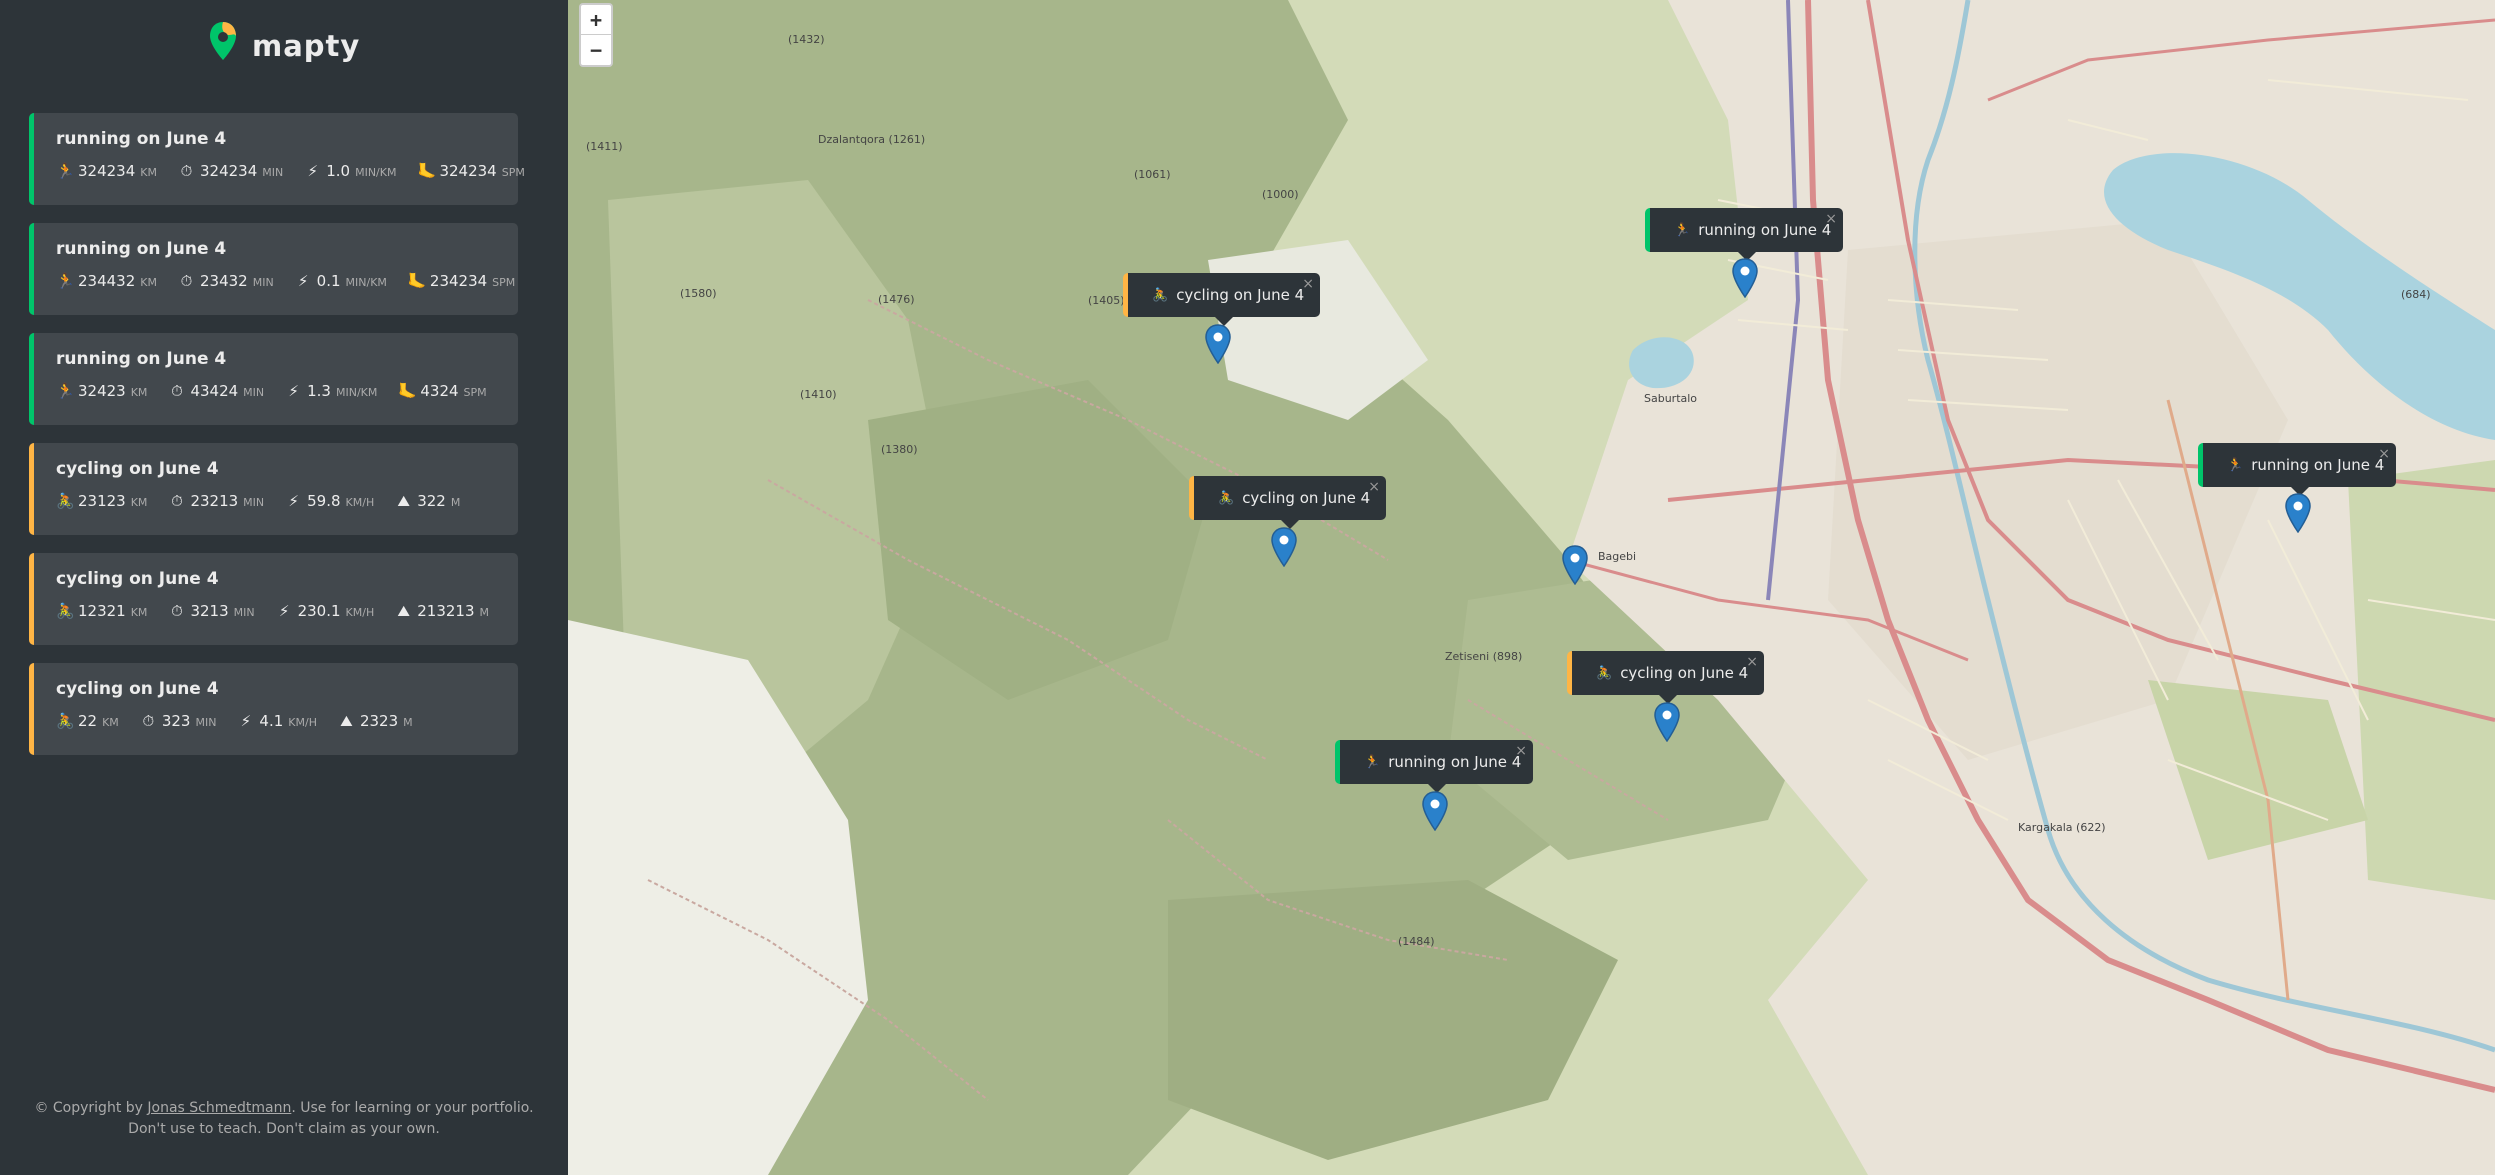 The image size is (2495, 1175). I want to click on workout-details: 🏃 32423 km ⏱ 43424 min ⚡ 1.3 min/km 🦶 4324 spm, so click(287, 391).